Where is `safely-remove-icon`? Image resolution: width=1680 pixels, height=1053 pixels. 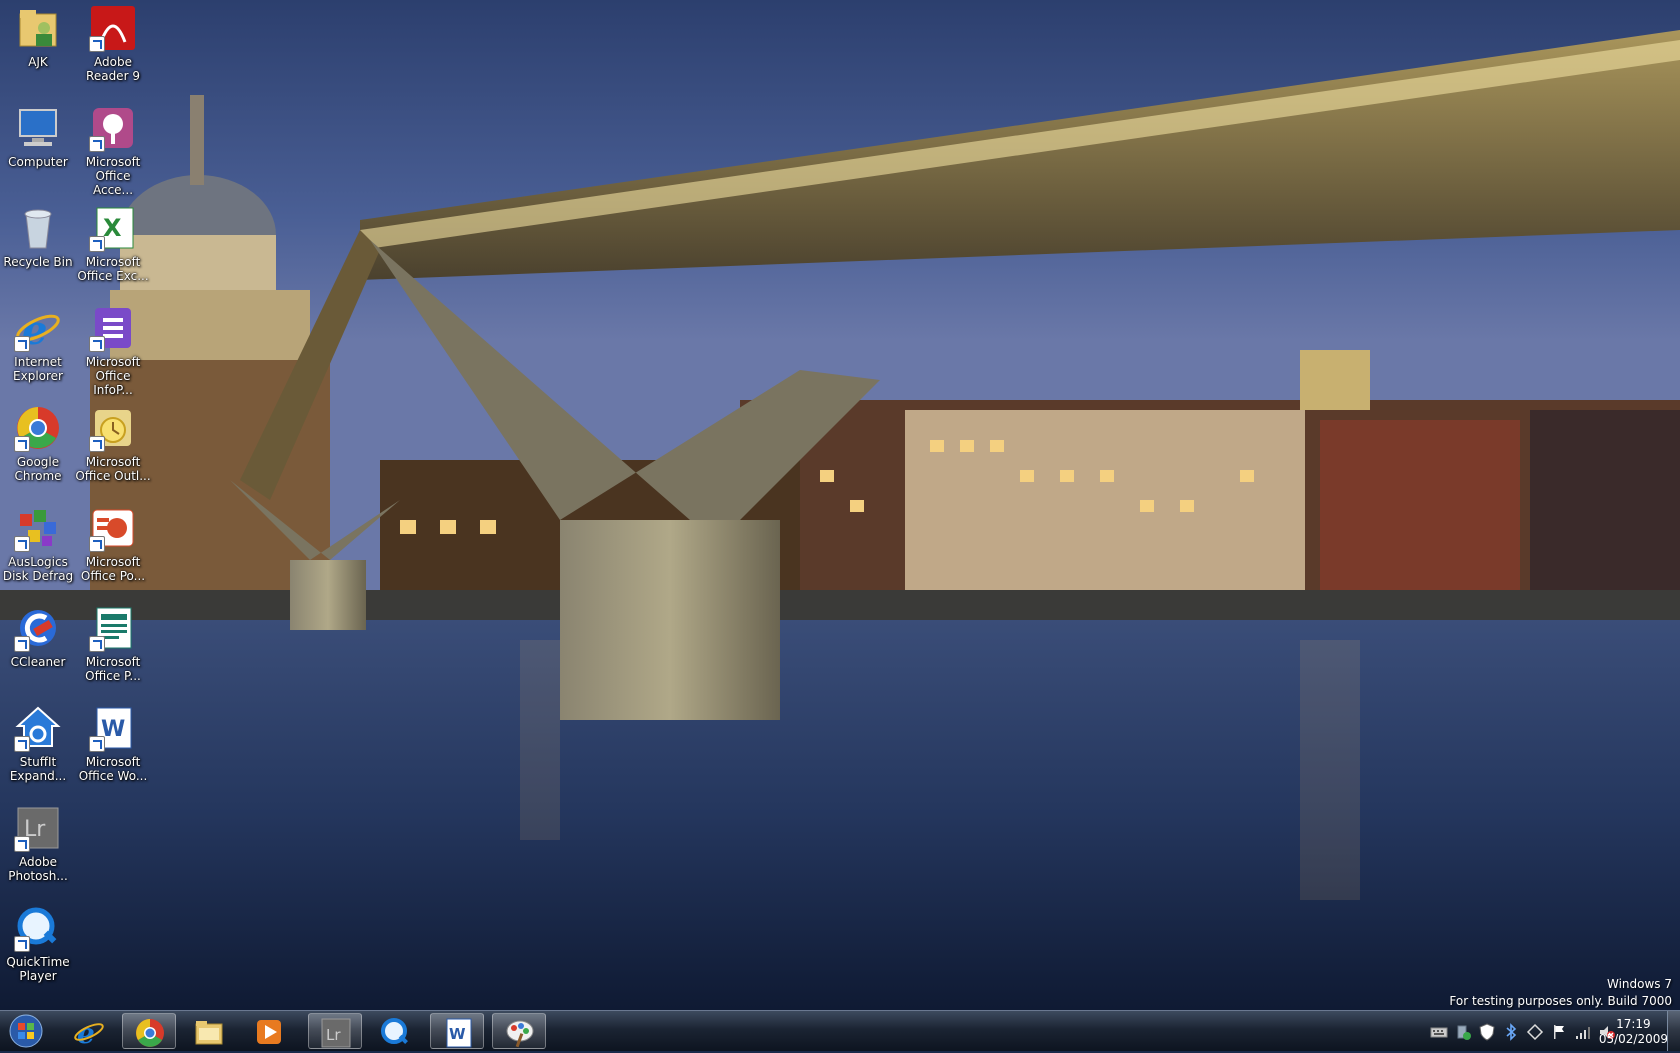 safely-remove-icon is located at coordinates (1463, 1032).